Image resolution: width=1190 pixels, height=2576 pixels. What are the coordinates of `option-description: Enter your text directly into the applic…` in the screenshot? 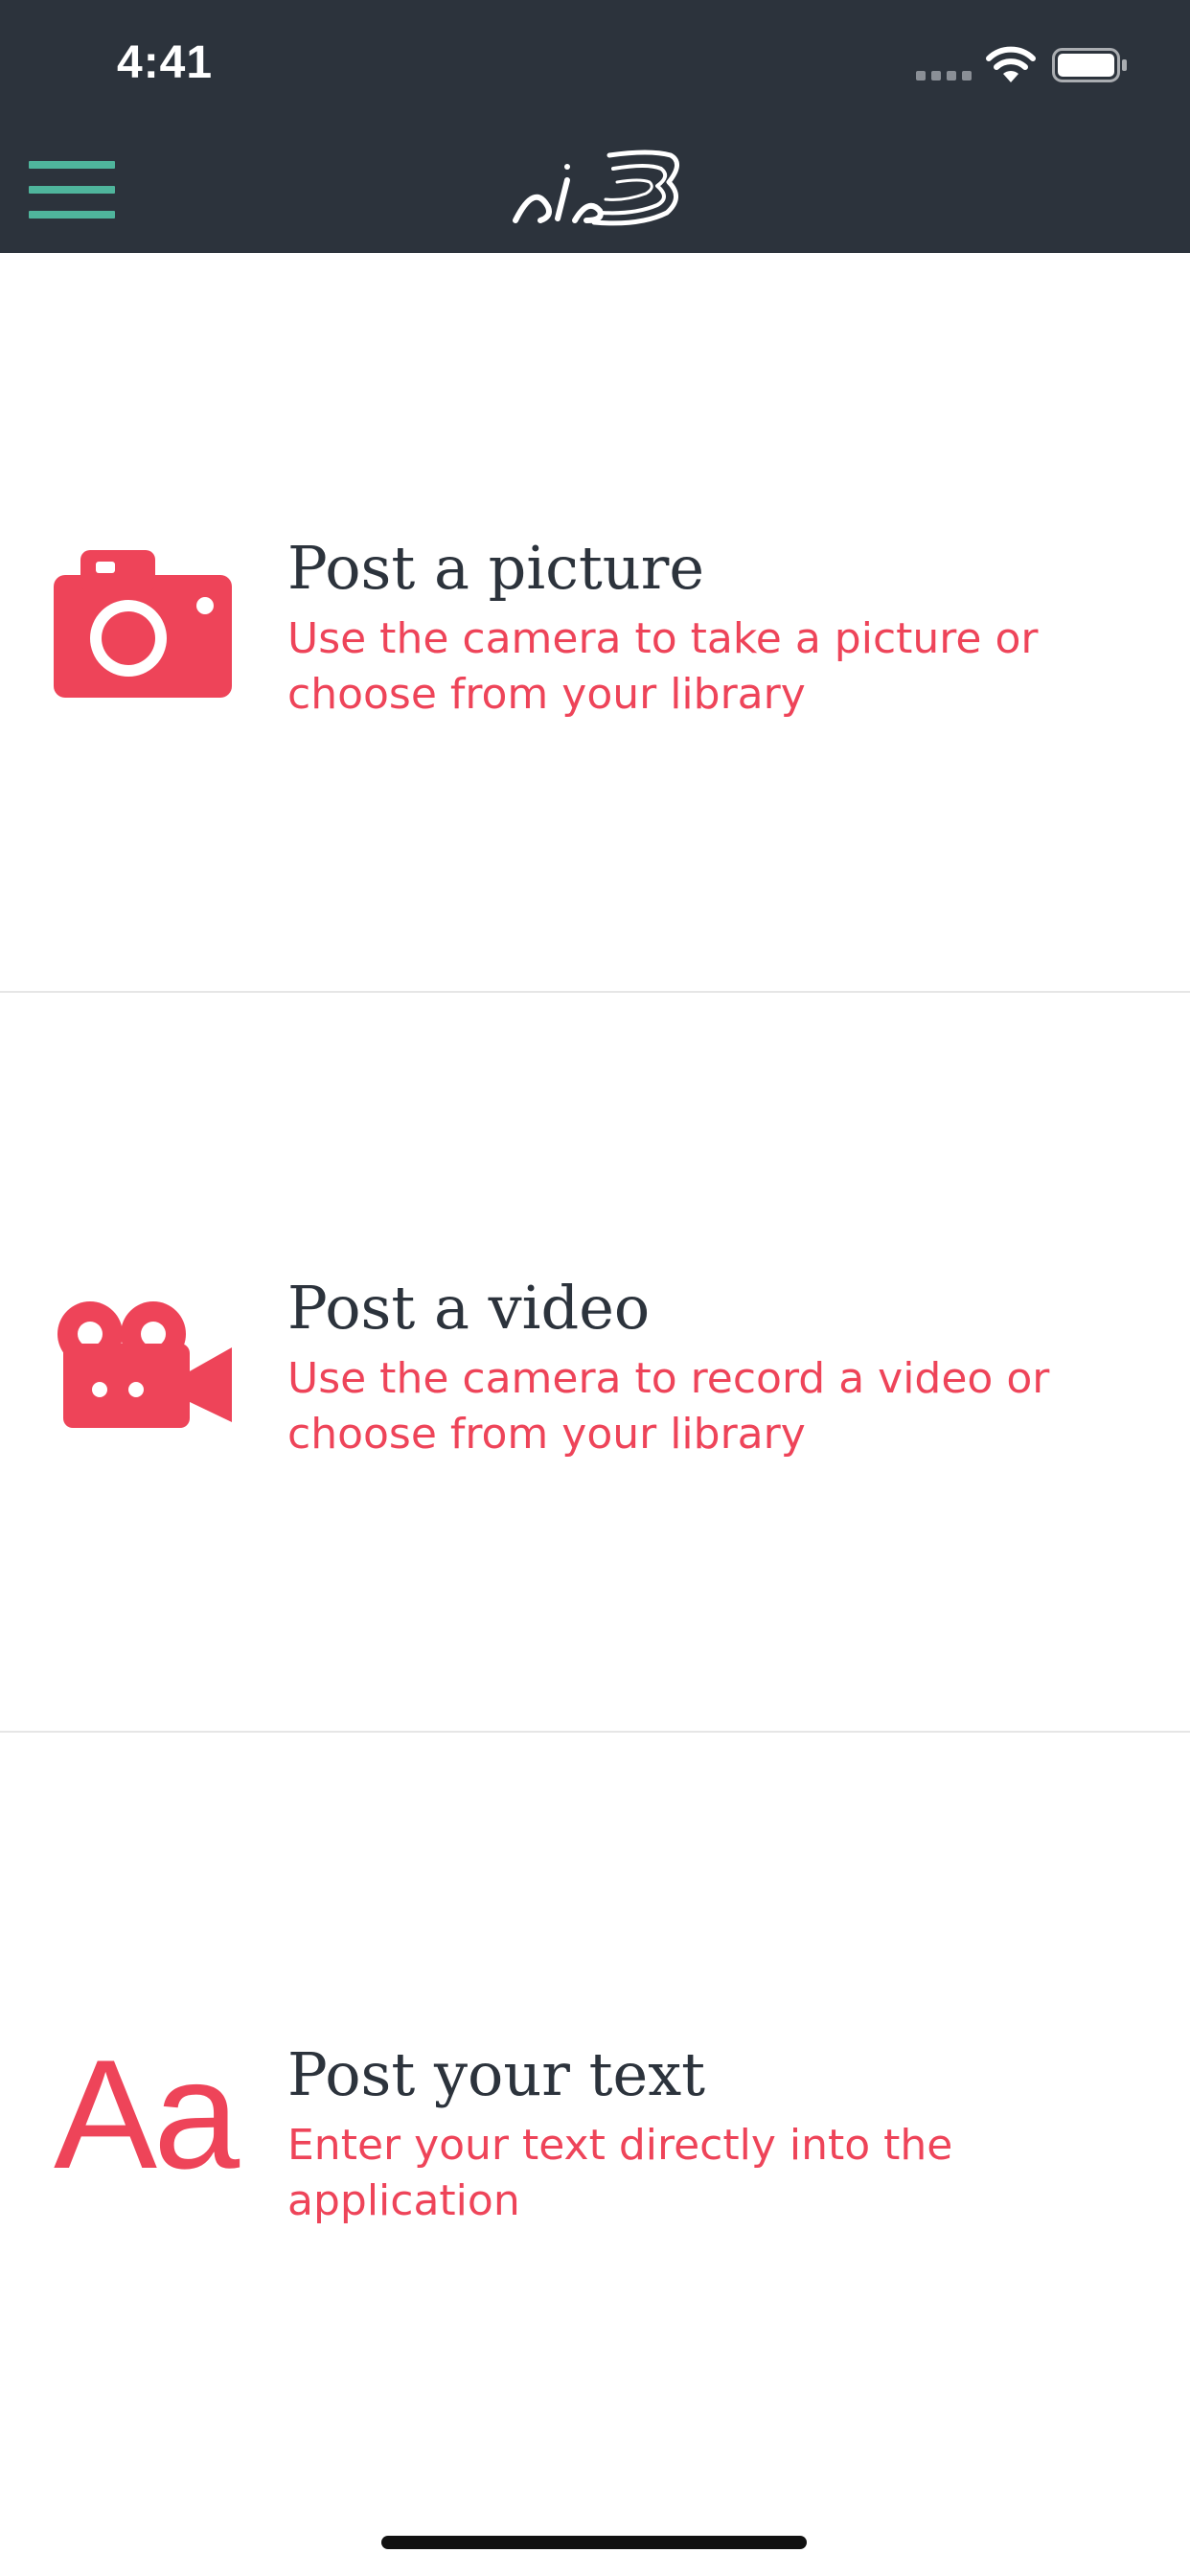 It's located at (620, 2173).